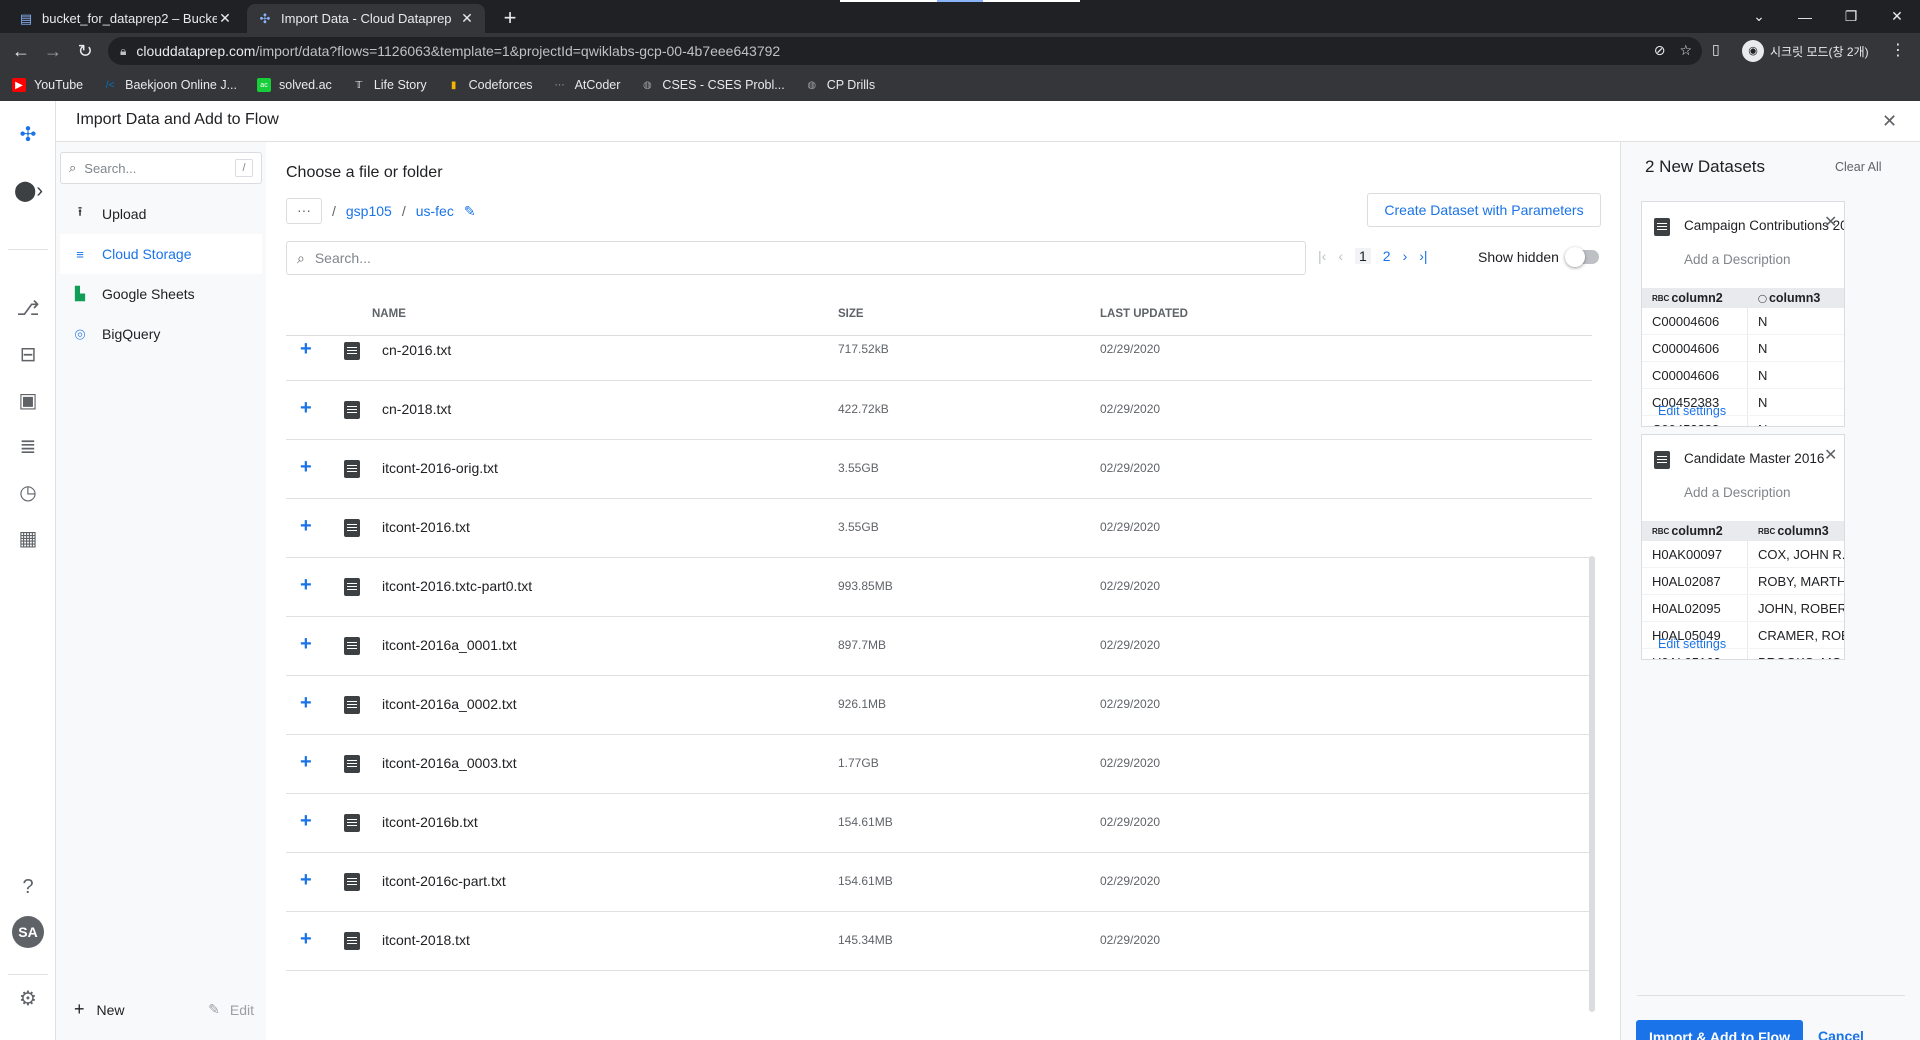 The width and height of the screenshot is (1920, 1040). I want to click on grid-column-header: RBC column3, so click(1796, 531).